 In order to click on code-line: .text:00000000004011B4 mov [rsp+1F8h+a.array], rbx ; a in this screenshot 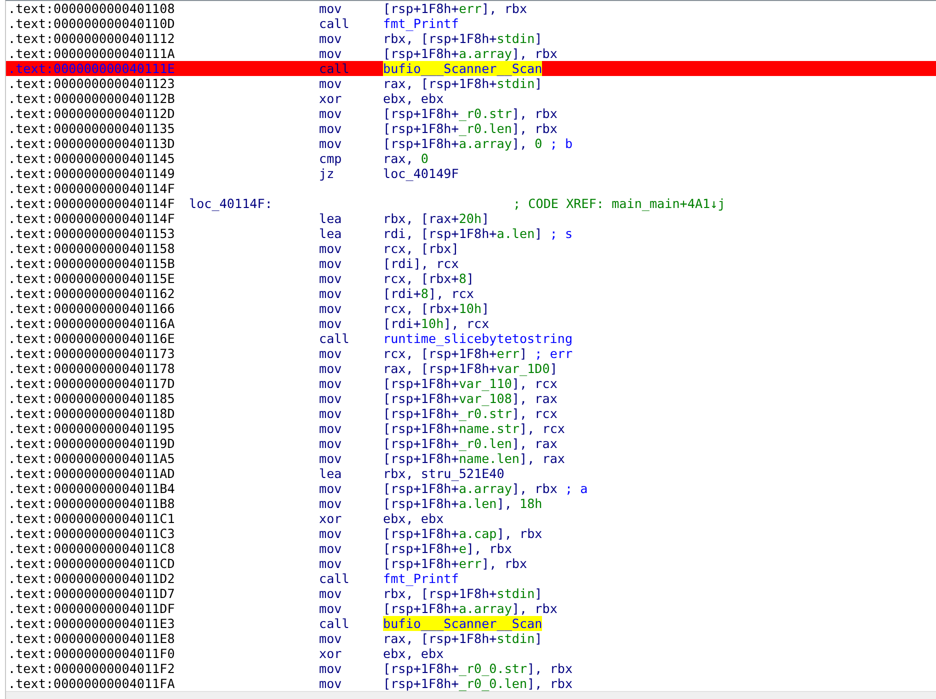, I will do `click(471, 488)`.